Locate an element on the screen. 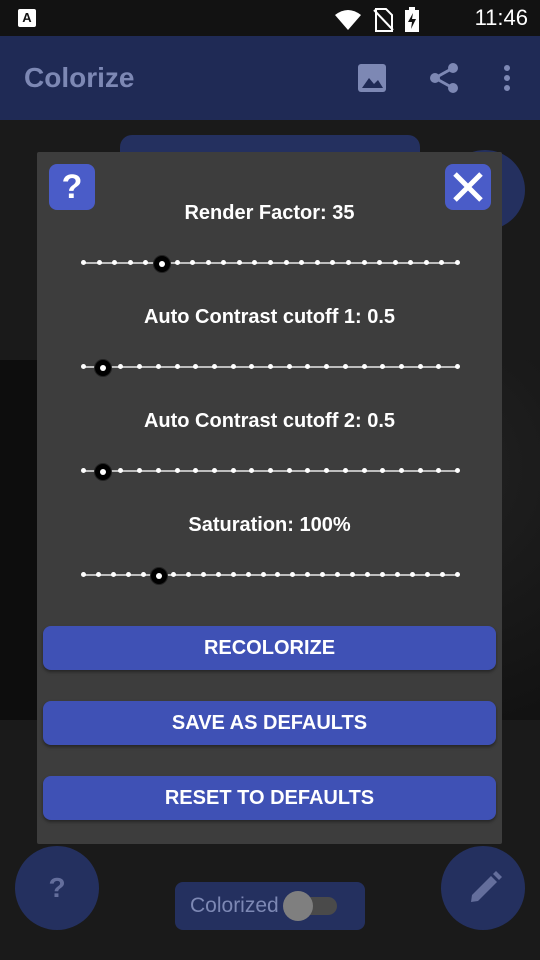 The height and width of the screenshot is (960, 540). wifi-icon is located at coordinates (348, 20).